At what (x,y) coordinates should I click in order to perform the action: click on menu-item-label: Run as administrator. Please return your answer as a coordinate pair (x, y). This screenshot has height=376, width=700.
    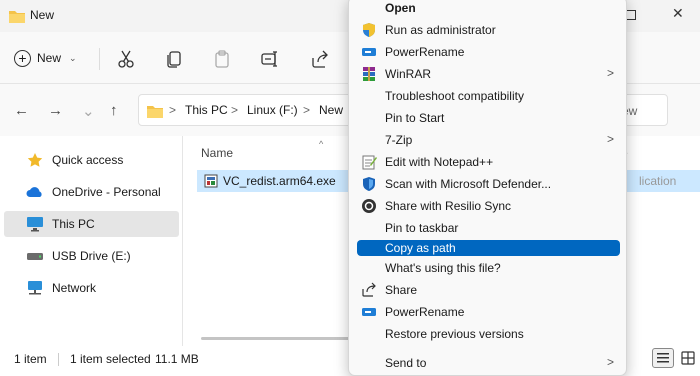
    Looking at the image, I should click on (440, 30).